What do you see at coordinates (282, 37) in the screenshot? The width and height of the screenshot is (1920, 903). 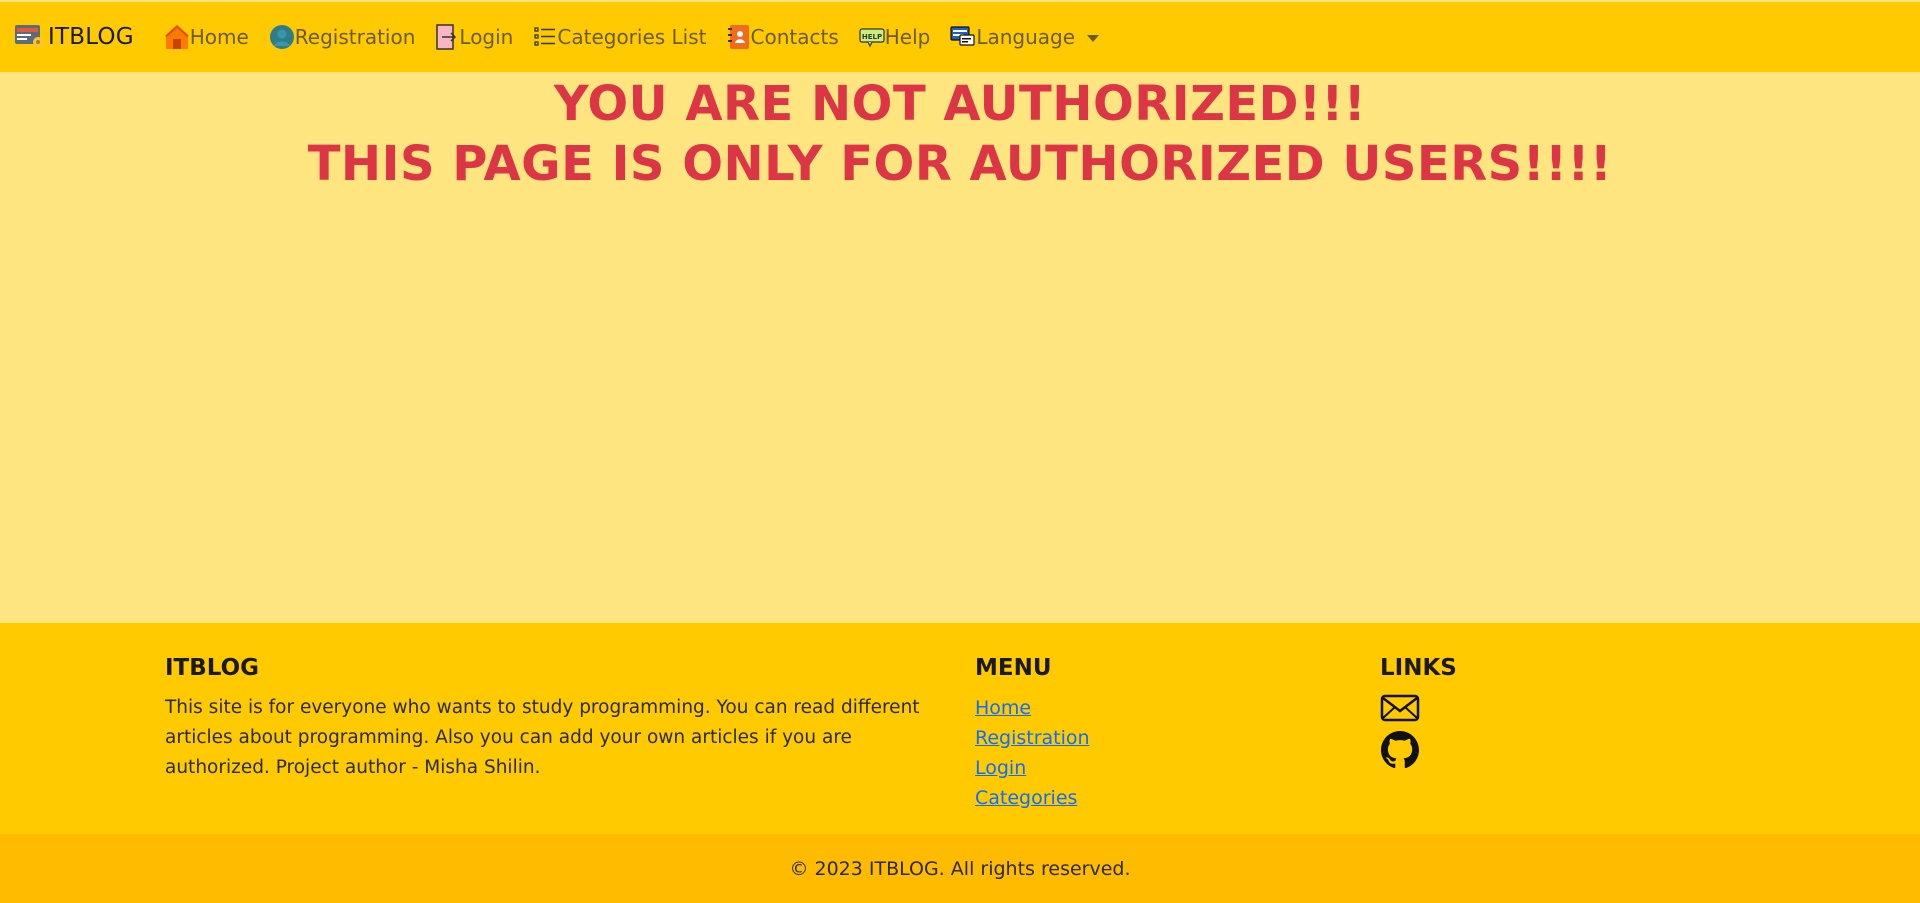 I see `user-icon` at bounding box center [282, 37].